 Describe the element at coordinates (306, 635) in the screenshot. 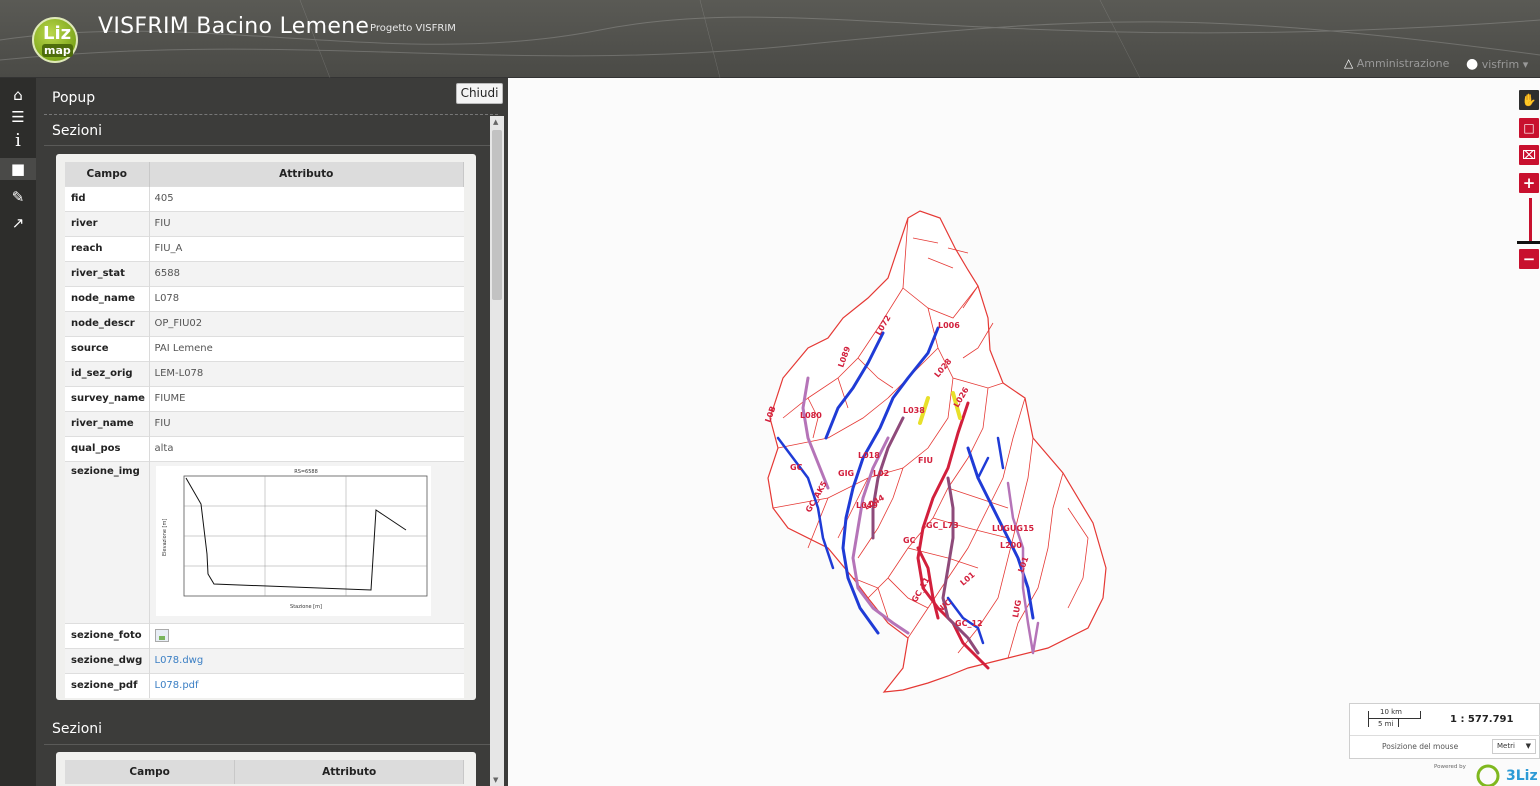

I see `photo-cell` at that location.